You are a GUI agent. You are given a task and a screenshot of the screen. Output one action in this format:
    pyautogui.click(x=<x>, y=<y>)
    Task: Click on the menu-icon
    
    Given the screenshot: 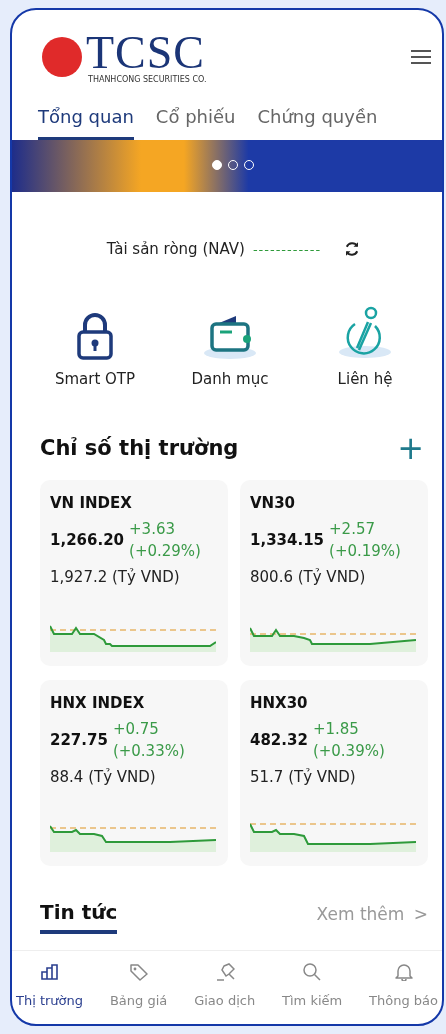 What is the action you would take?
    pyautogui.click(x=421, y=57)
    